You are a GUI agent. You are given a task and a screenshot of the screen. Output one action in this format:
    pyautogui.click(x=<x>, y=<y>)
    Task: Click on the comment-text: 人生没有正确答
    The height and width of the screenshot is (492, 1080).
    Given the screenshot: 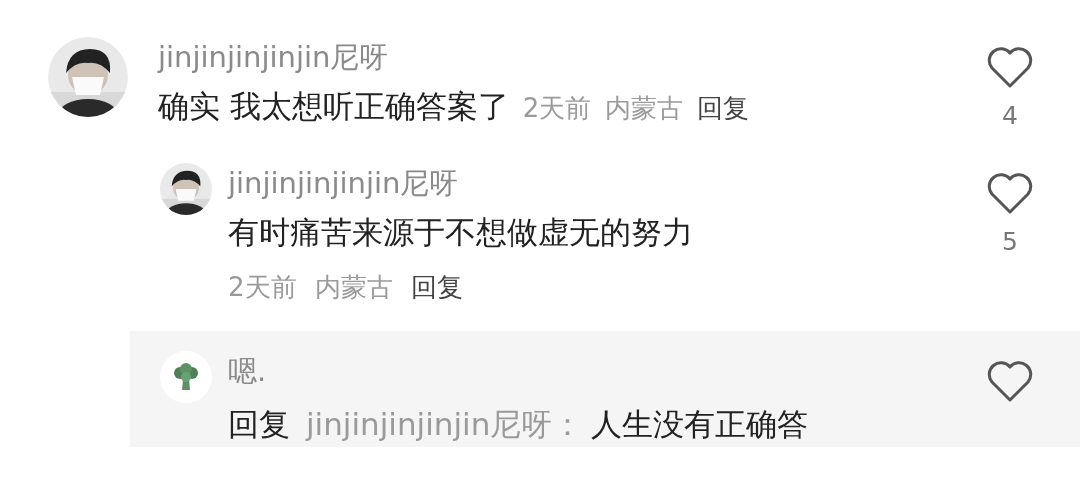 What is the action you would take?
    pyautogui.click(x=700, y=424)
    